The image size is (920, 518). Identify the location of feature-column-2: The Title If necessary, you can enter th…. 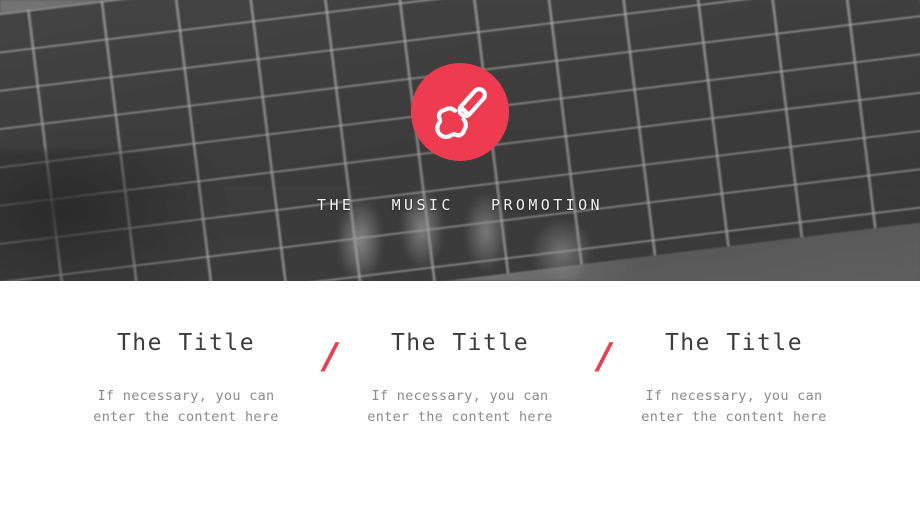
(467, 379).